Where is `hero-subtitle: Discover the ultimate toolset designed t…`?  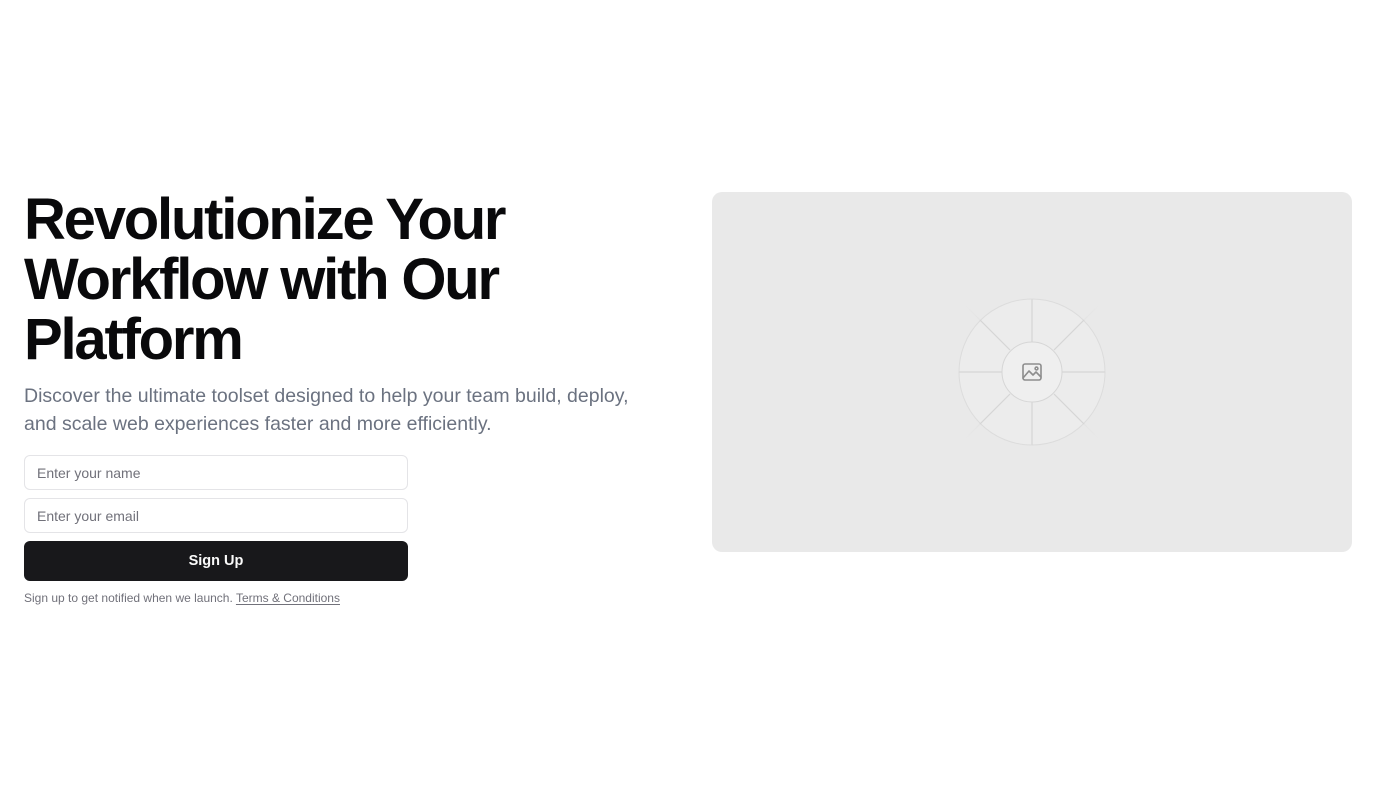
hero-subtitle: Discover the ultimate toolset designed t… is located at coordinates (326, 410).